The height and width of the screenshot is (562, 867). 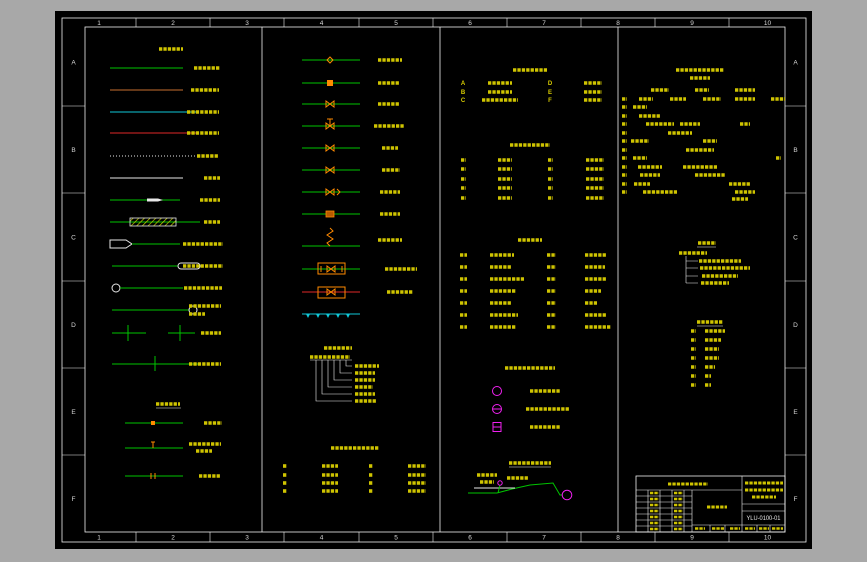 I want to click on grid-row-label-left: F, so click(x=74, y=499).